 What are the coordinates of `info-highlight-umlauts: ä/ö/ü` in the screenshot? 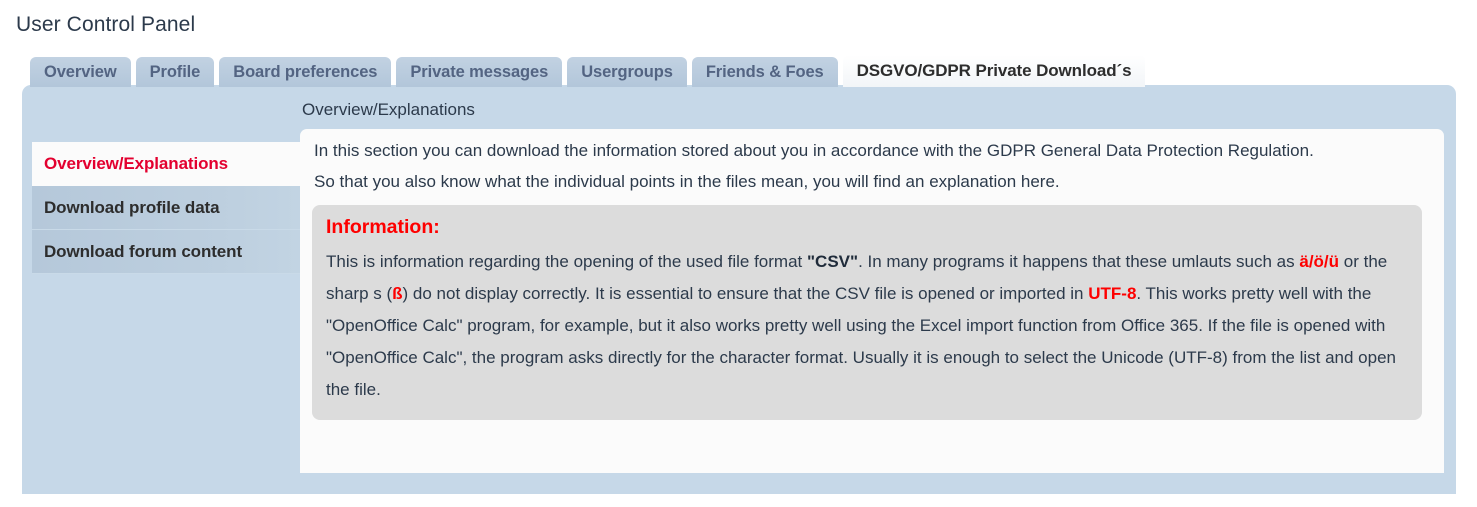 It's located at (1319, 261).